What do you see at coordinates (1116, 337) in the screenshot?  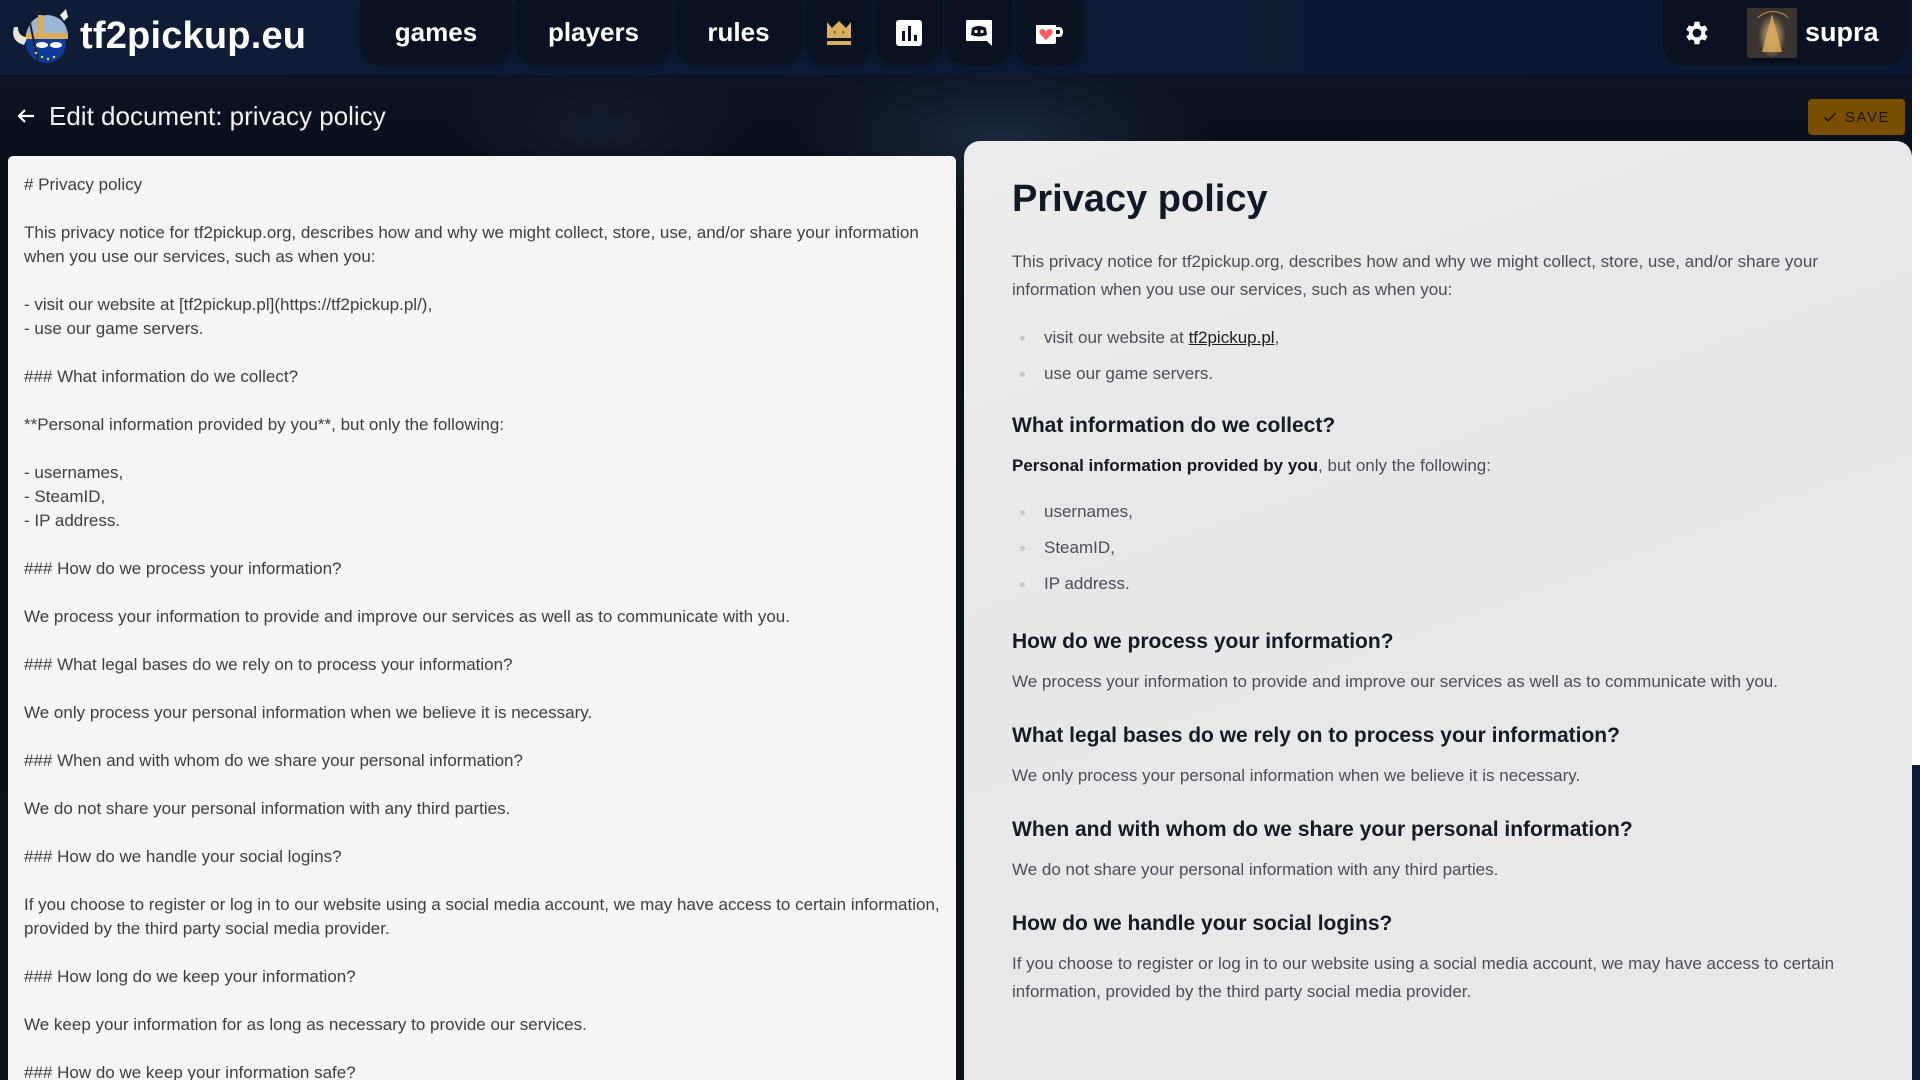 I see `list-item-text: visit our website at` at bounding box center [1116, 337].